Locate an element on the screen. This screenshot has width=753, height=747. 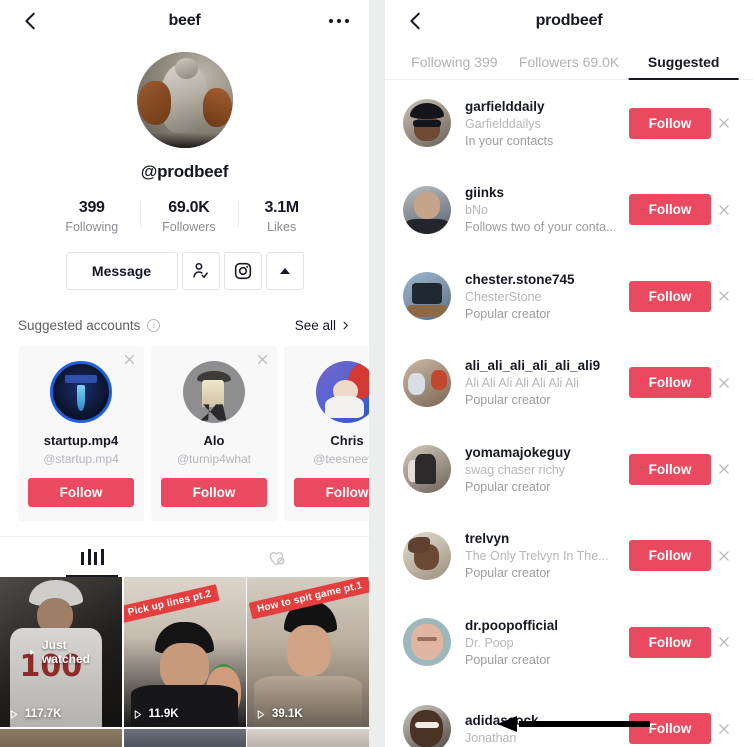
message-button: Message is located at coordinates (121, 271).